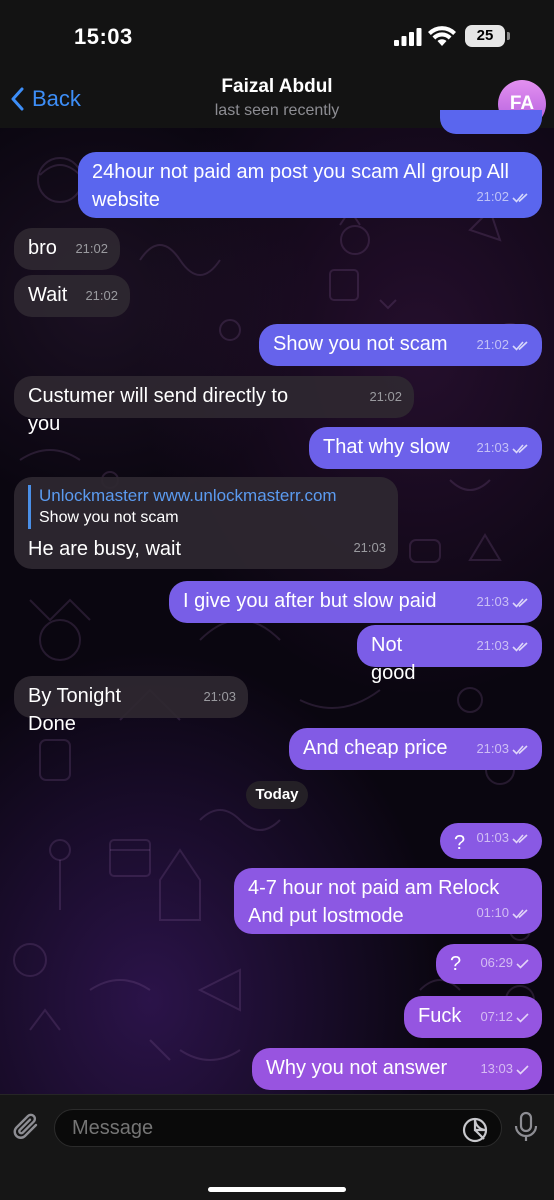  What do you see at coordinates (357, 1068) in the screenshot?
I see `message-text: Why you not answer` at bounding box center [357, 1068].